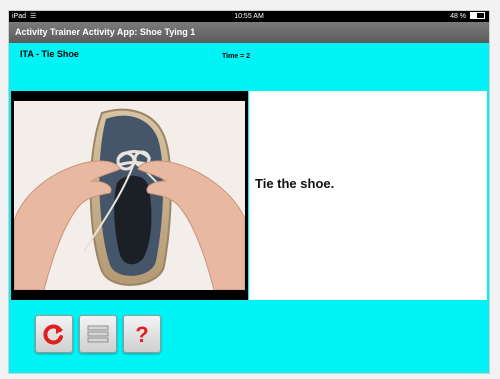 This screenshot has height=379, width=500. Describe the element at coordinates (477, 15) in the screenshot. I see `battery-icon` at that location.